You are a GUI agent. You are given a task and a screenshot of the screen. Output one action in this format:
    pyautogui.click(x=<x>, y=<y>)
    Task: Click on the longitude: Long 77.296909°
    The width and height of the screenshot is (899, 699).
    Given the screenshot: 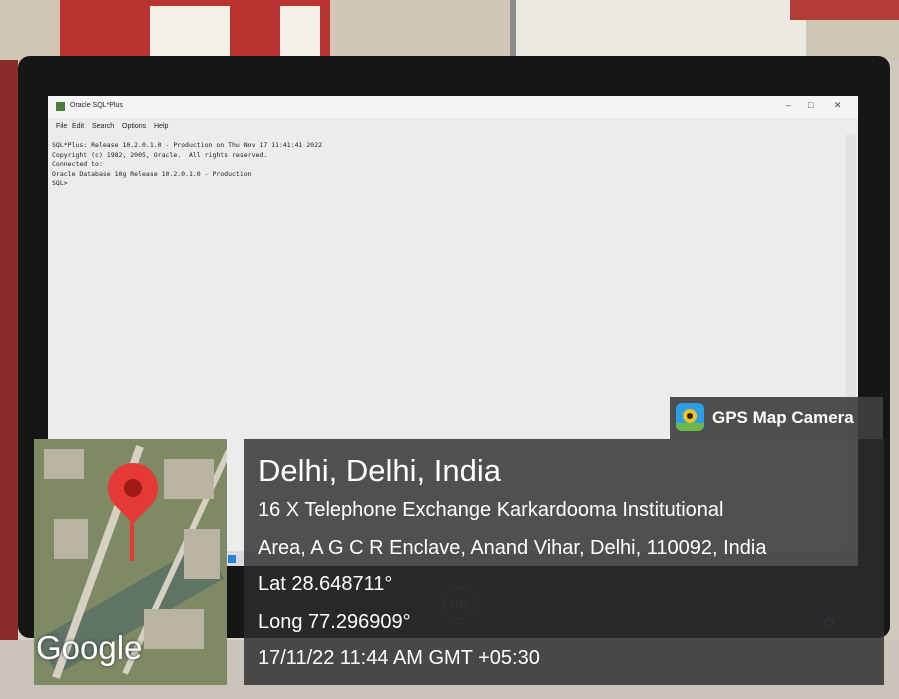 What is the action you would take?
    pyautogui.click(x=334, y=622)
    